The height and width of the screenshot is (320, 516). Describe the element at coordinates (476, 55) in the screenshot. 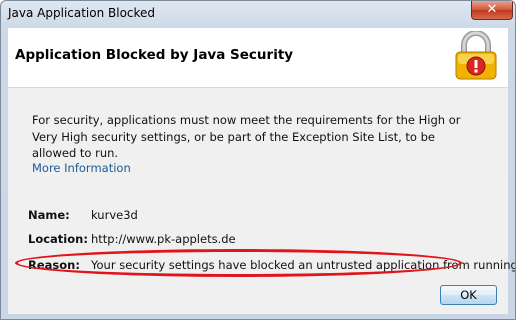

I see `lock-warning-icon` at that location.